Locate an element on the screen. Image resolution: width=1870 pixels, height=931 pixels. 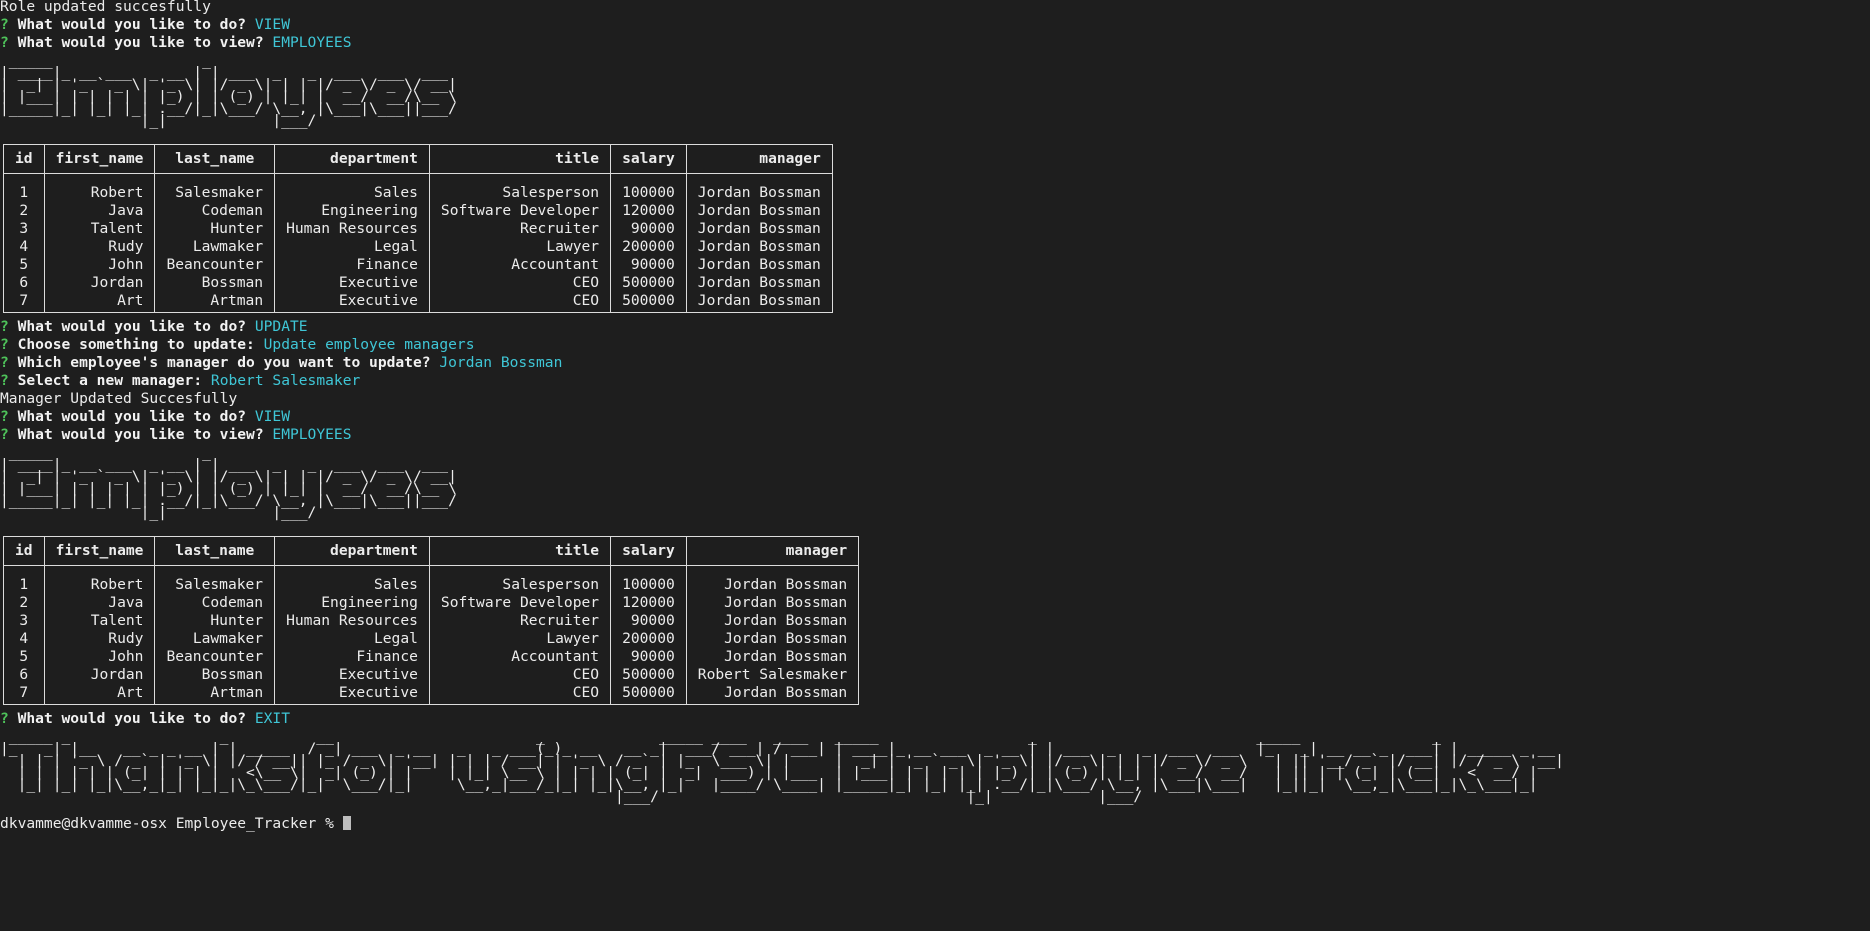
prompt-line: ? What would you like to do? UPDATE is located at coordinates (935, 327).